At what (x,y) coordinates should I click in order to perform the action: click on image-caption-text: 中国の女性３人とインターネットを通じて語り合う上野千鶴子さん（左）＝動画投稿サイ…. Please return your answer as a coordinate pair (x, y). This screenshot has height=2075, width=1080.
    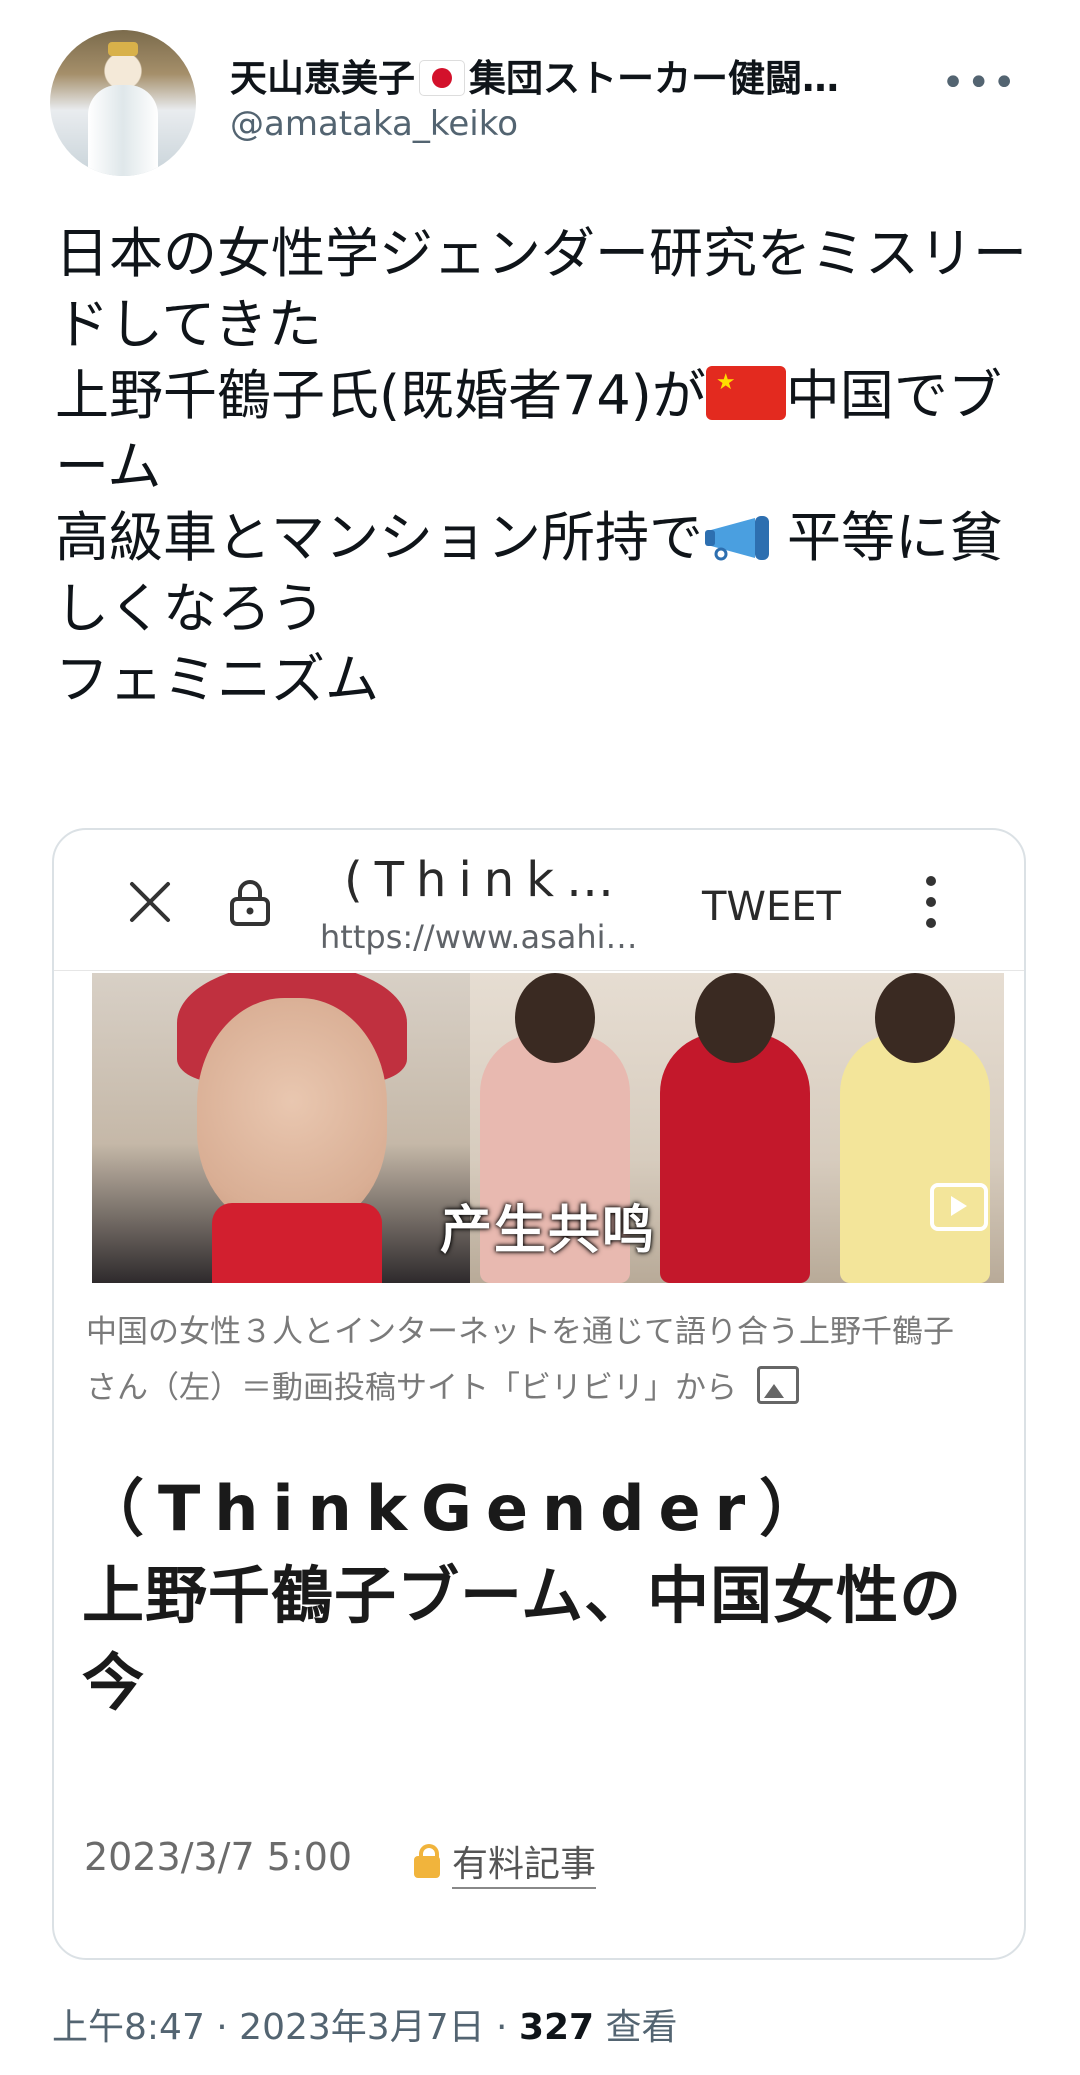
    Looking at the image, I should click on (520, 1360).